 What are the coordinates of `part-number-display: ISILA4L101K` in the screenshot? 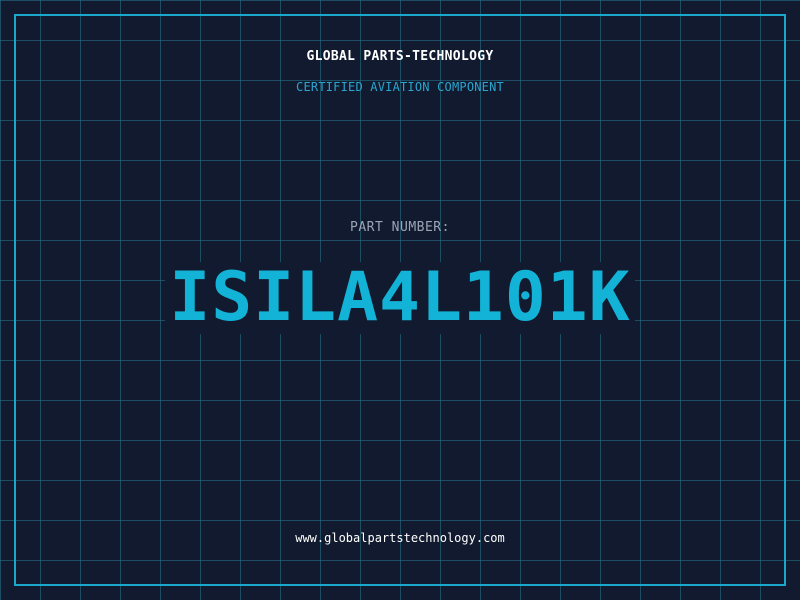 It's located at (400, 298).